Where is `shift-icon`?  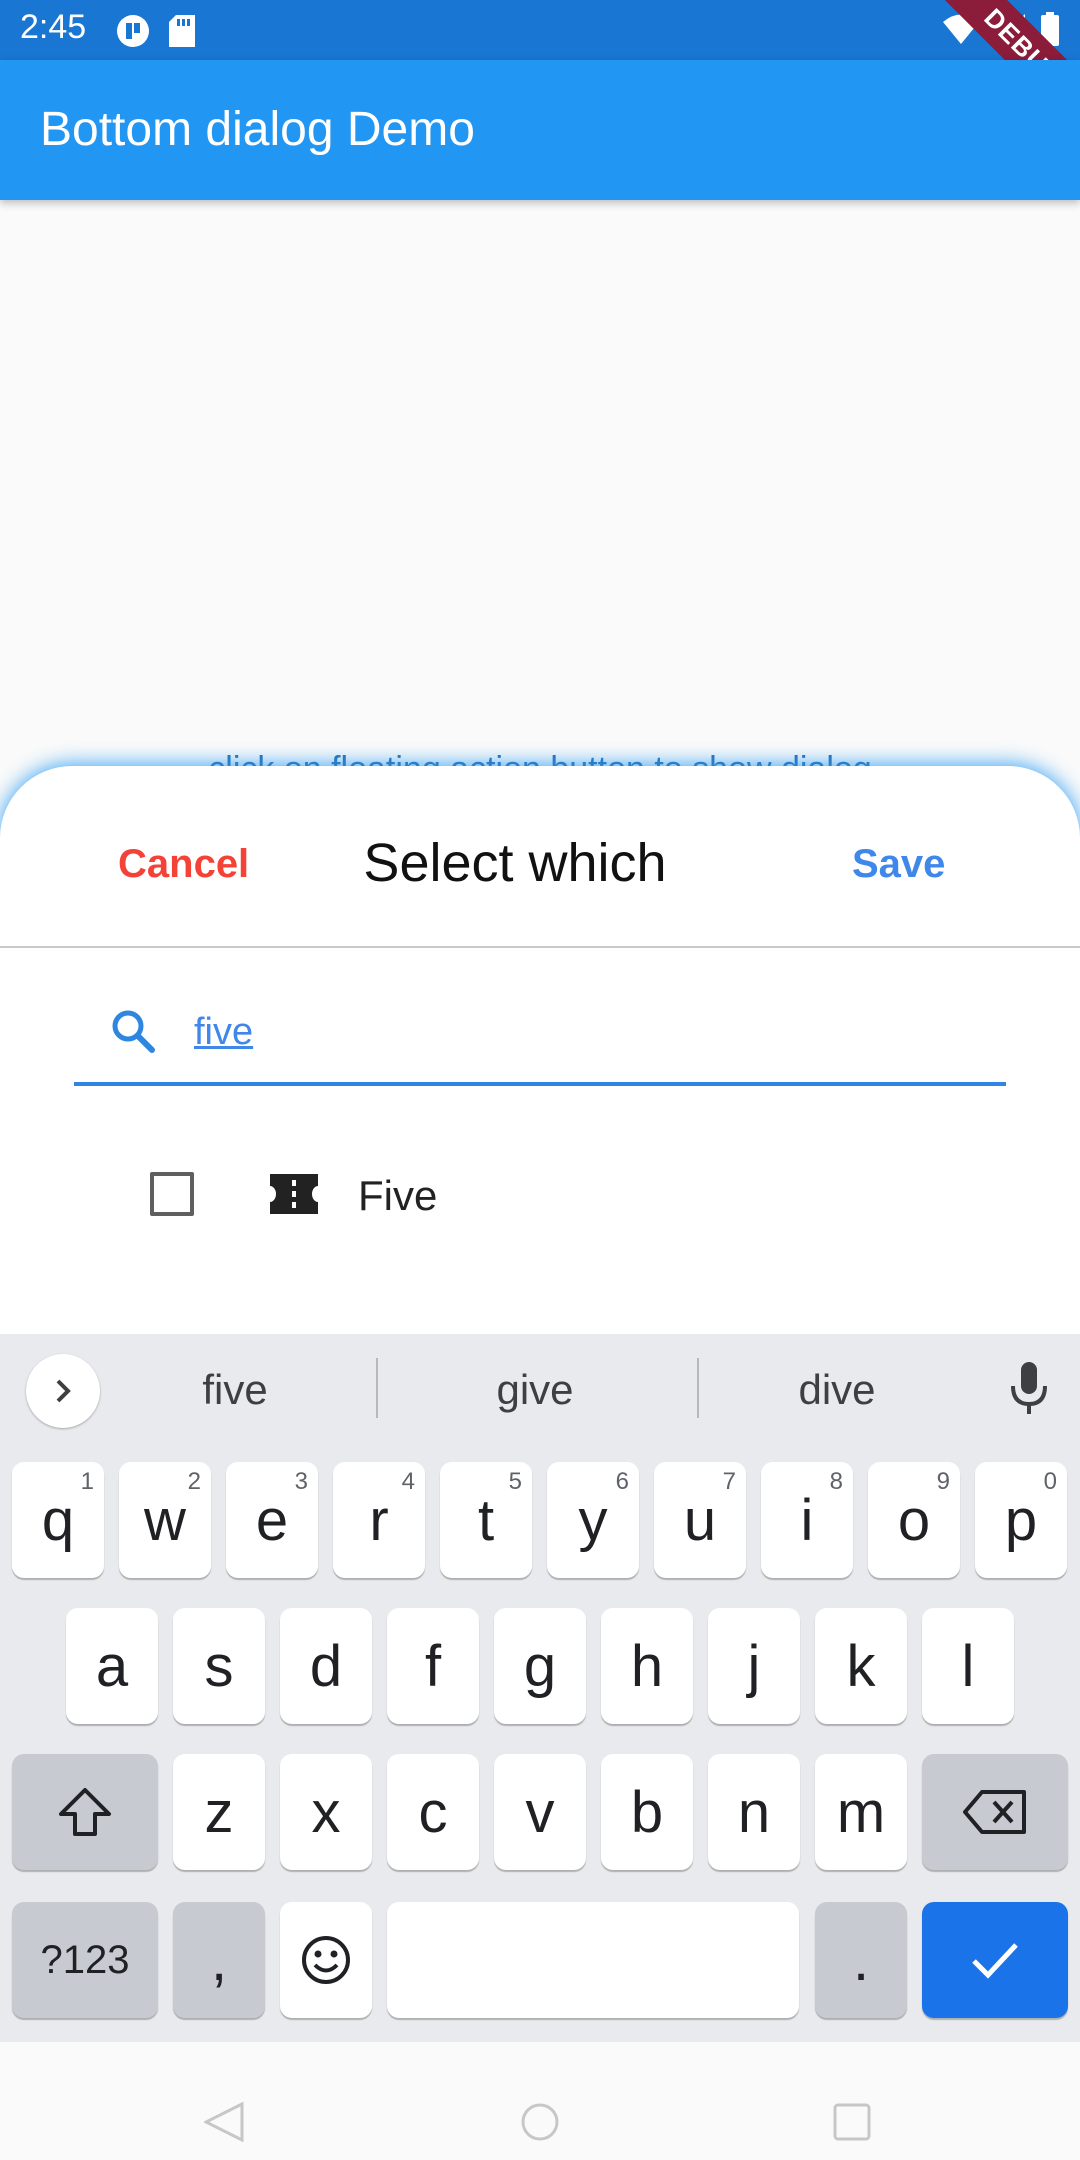
shift-icon is located at coordinates (85, 1812).